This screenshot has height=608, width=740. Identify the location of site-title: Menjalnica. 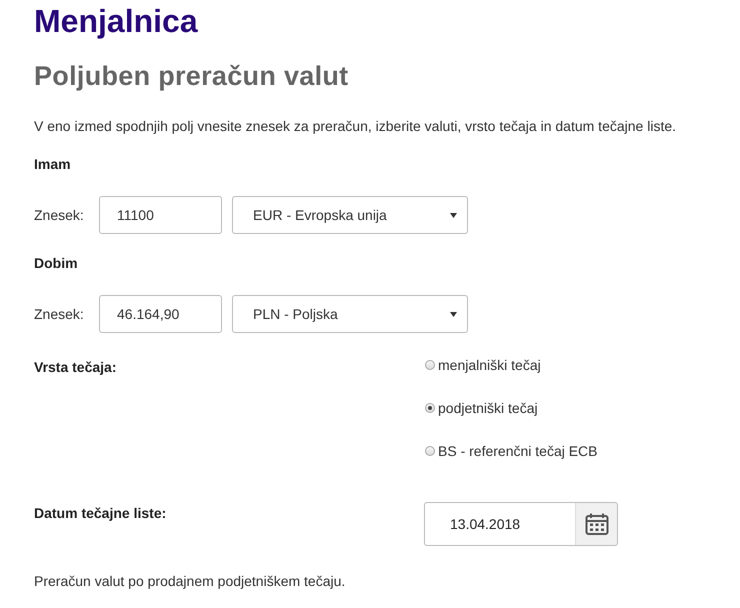
(116, 21).